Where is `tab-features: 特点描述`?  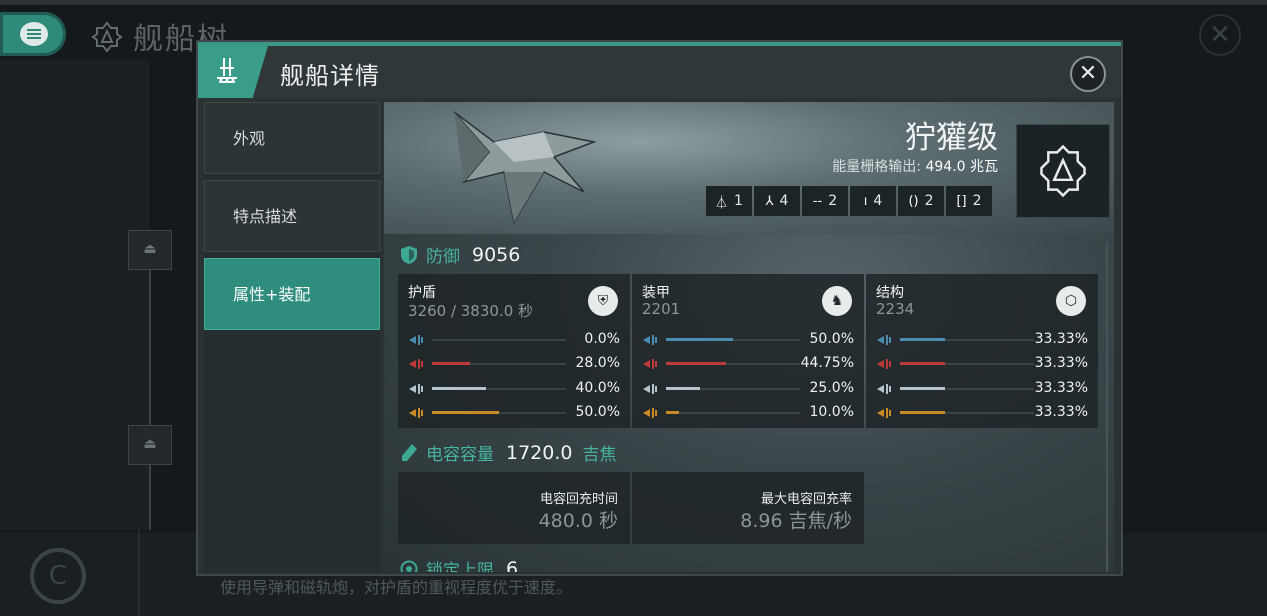 tab-features: 特点描述 is located at coordinates (292, 216).